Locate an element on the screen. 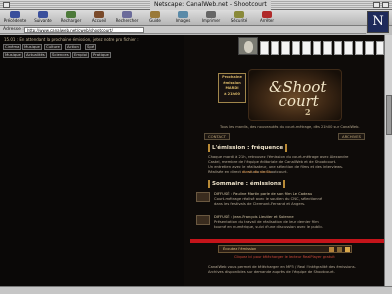  reload-label: Recharger is located at coordinates (71, 20).